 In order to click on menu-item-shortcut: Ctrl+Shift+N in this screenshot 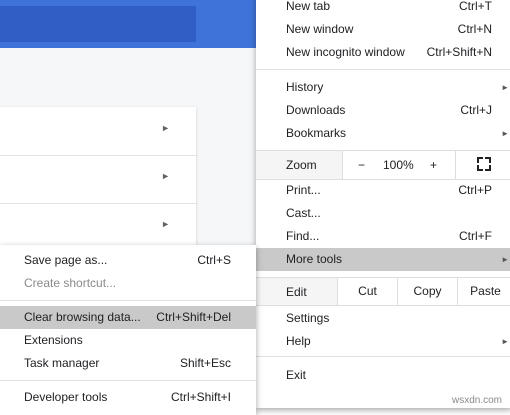, I will do `click(459, 52)`.